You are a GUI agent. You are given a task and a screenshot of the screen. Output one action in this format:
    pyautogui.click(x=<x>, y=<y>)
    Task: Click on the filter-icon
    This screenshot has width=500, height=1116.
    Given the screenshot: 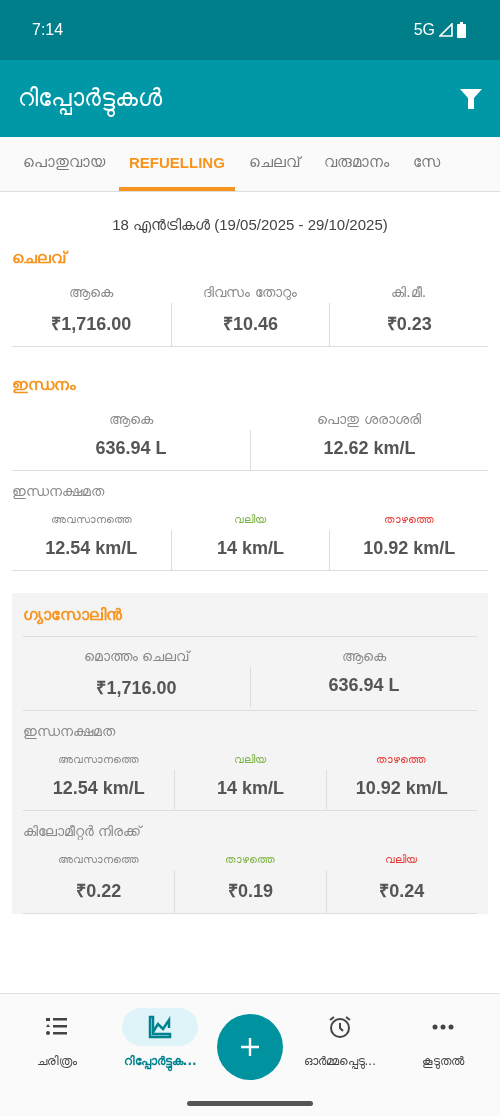 What is the action you would take?
    pyautogui.click(x=471, y=98)
    